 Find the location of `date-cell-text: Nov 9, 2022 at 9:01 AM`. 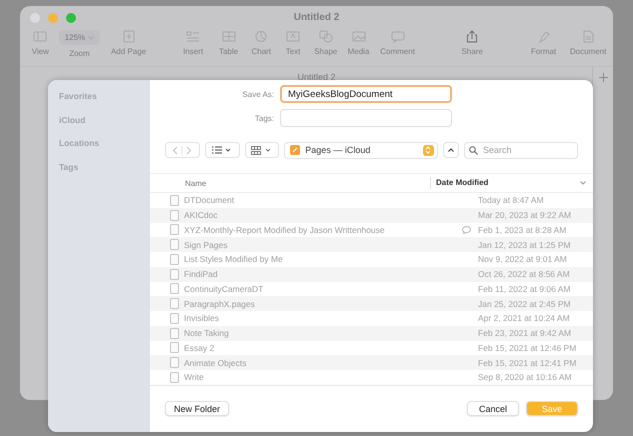

date-cell-text: Nov 9, 2022 at 9:01 AM is located at coordinates (523, 259).